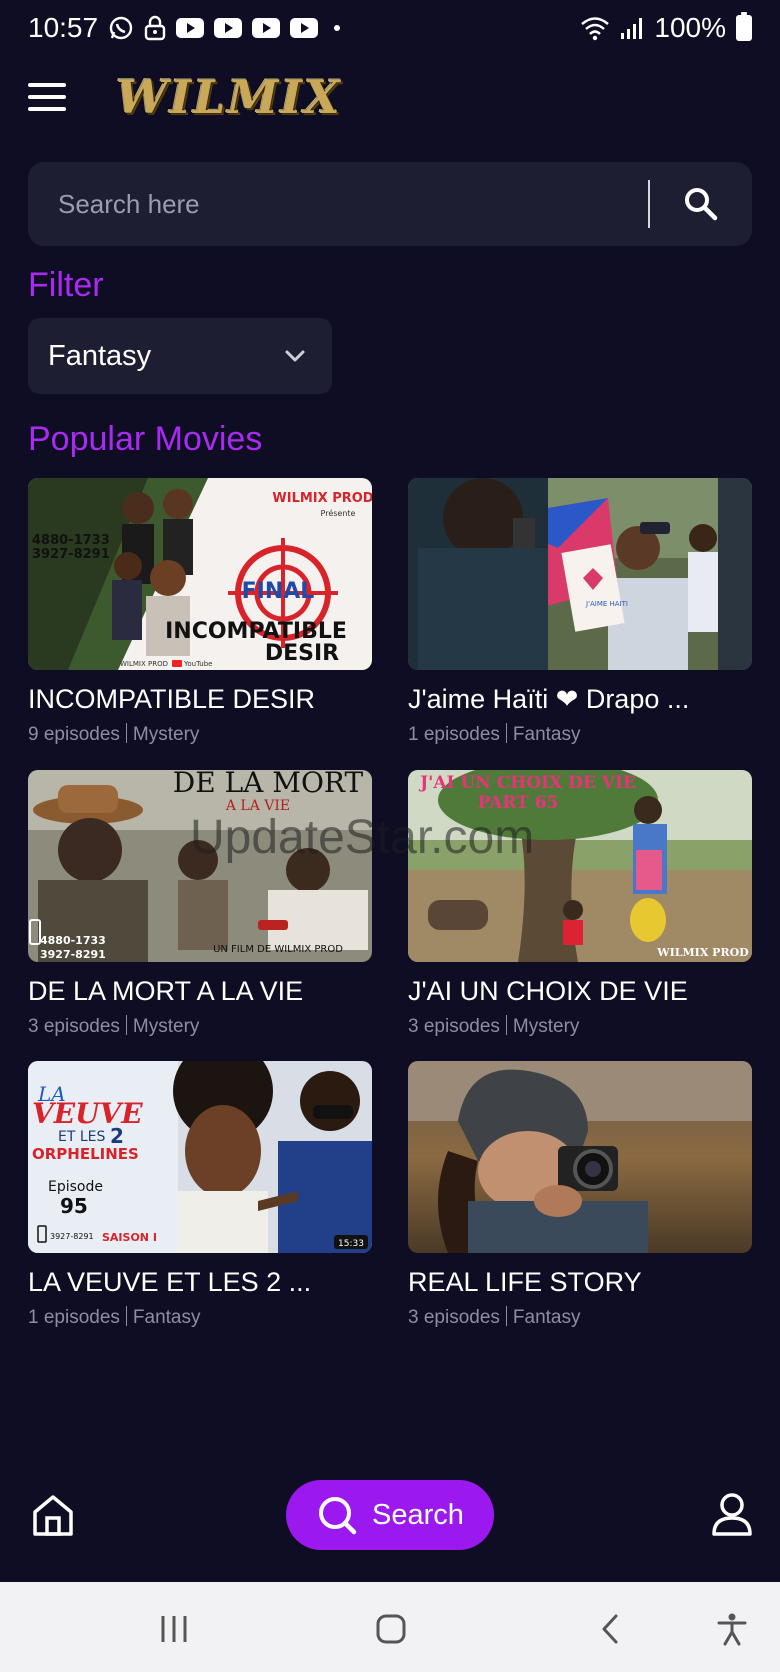 The width and height of the screenshot is (780, 1672). I want to click on battery-percent: 100%, so click(690, 27).